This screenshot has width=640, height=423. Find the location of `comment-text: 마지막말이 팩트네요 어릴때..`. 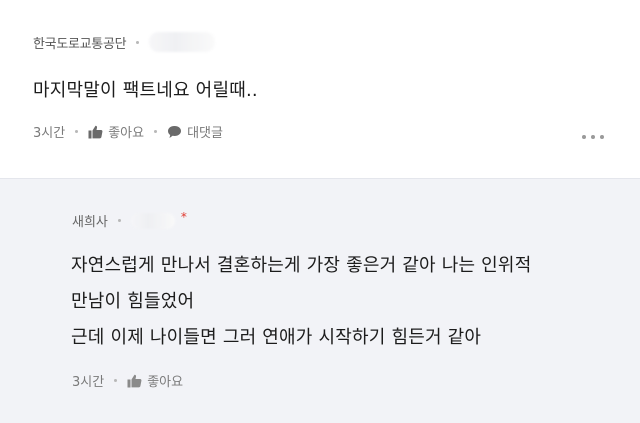

comment-text: 마지막말이 팩트네요 어릴때.. is located at coordinates (145, 90).